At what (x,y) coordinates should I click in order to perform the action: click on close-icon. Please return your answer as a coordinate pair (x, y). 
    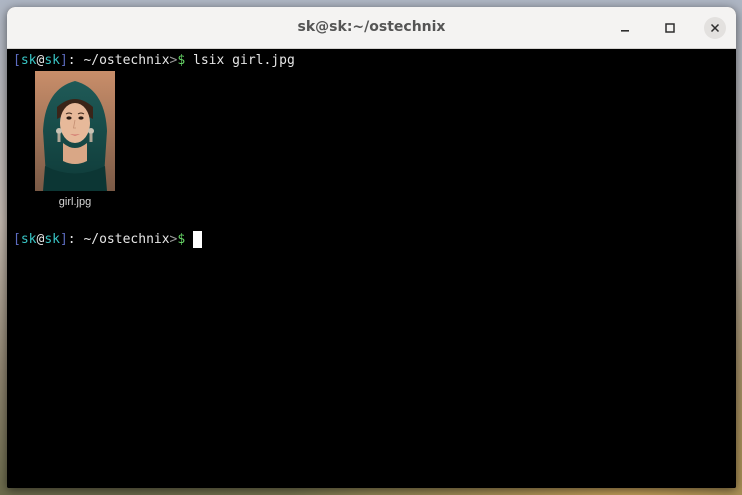
    Looking at the image, I should click on (715, 28).